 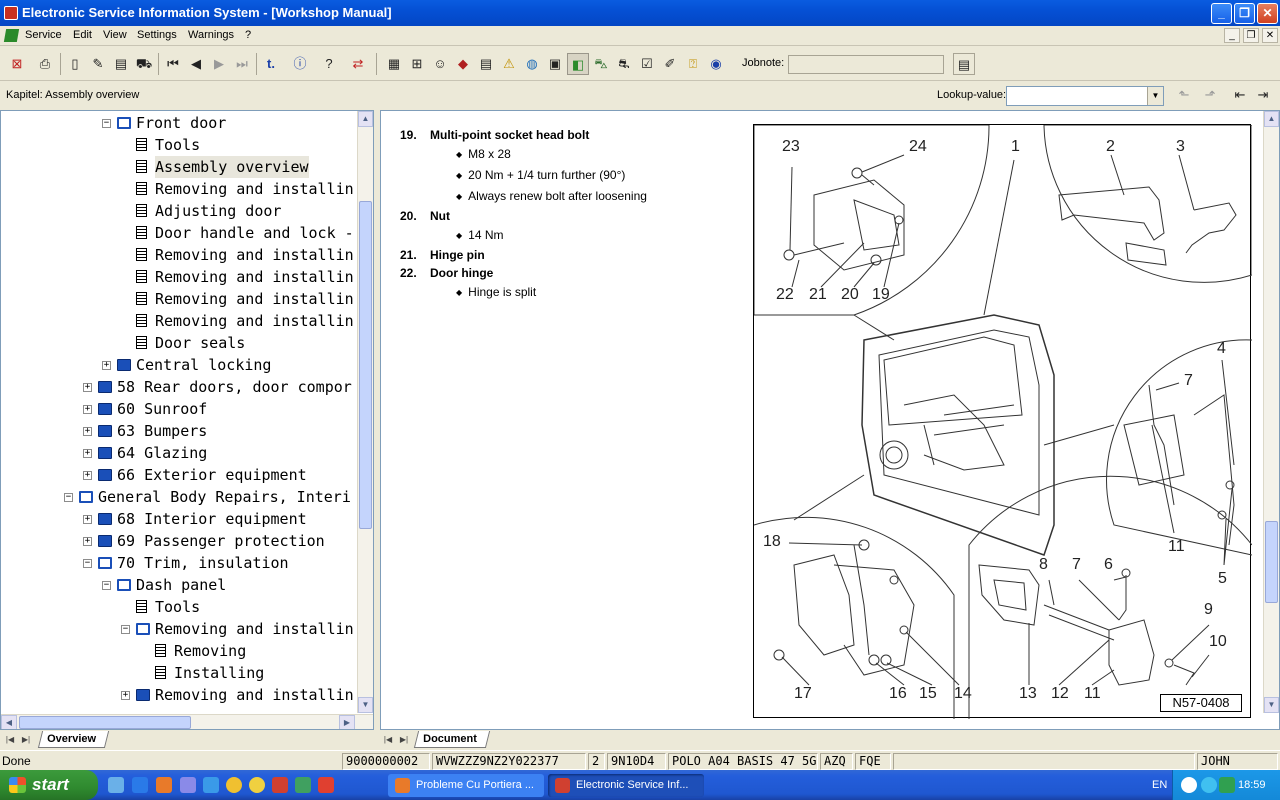 What do you see at coordinates (964, 64) in the screenshot?
I see `jobnote-settings-icon: ▤` at bounding box center [964, 64].